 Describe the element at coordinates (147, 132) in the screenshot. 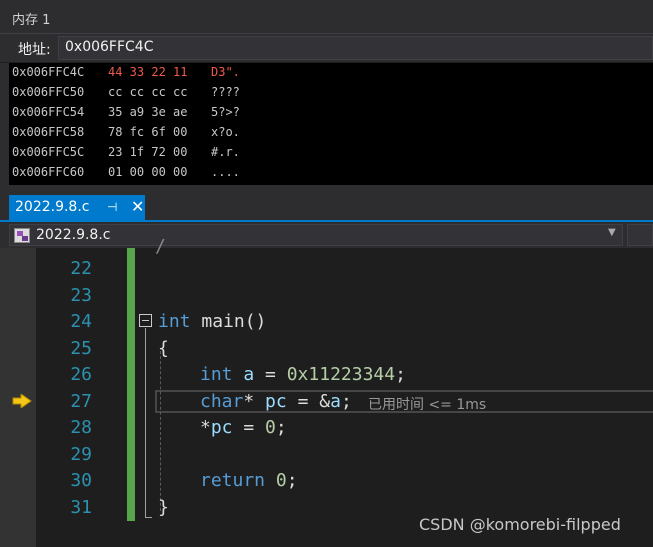

I see `memory-row-bytes: 78 fc 6f 00` at that location.